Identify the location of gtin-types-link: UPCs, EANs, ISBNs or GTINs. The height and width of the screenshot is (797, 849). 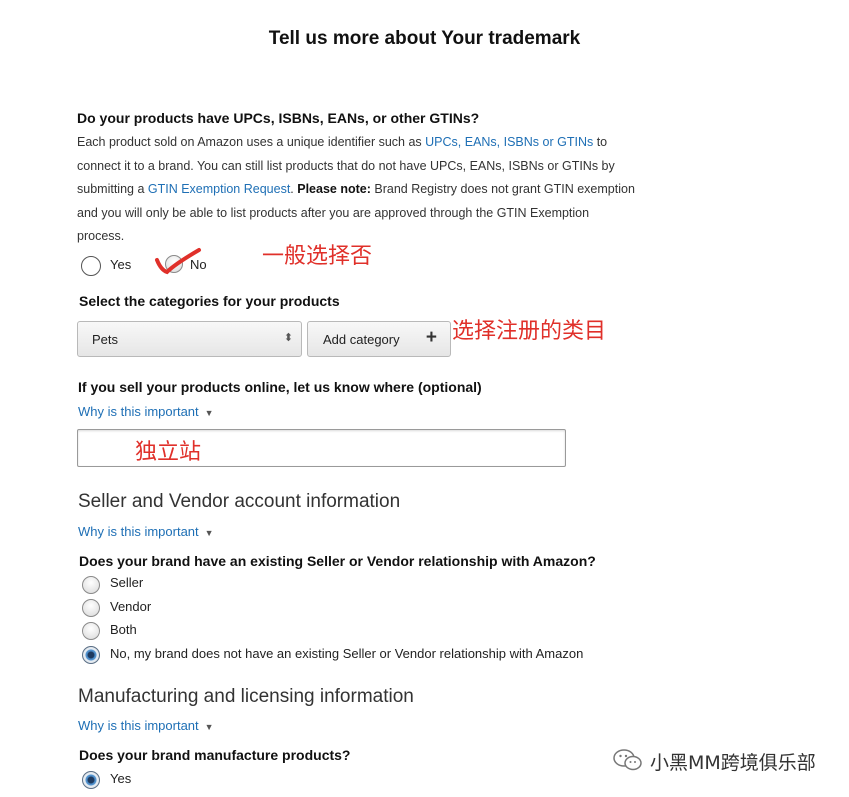
(509, 142).